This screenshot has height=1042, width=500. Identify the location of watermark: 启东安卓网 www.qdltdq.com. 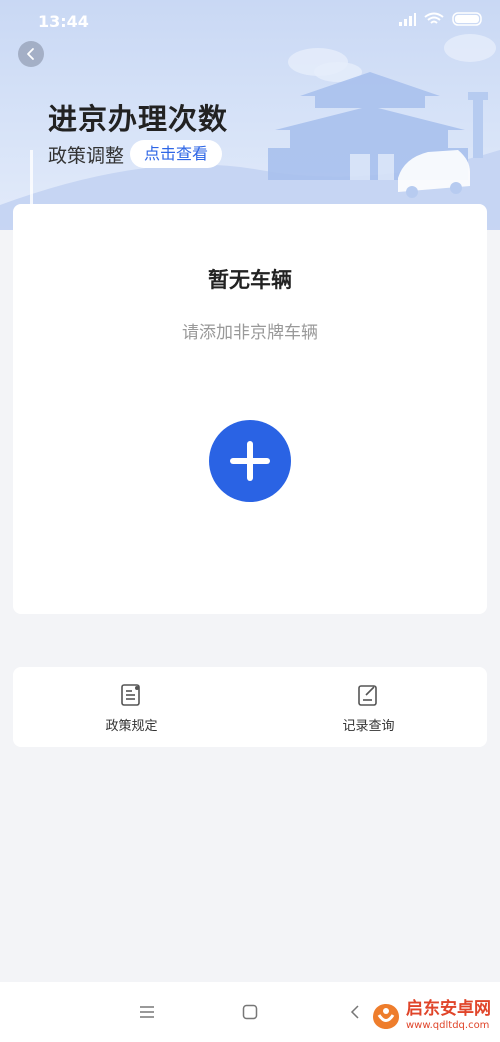
(430, 1016).